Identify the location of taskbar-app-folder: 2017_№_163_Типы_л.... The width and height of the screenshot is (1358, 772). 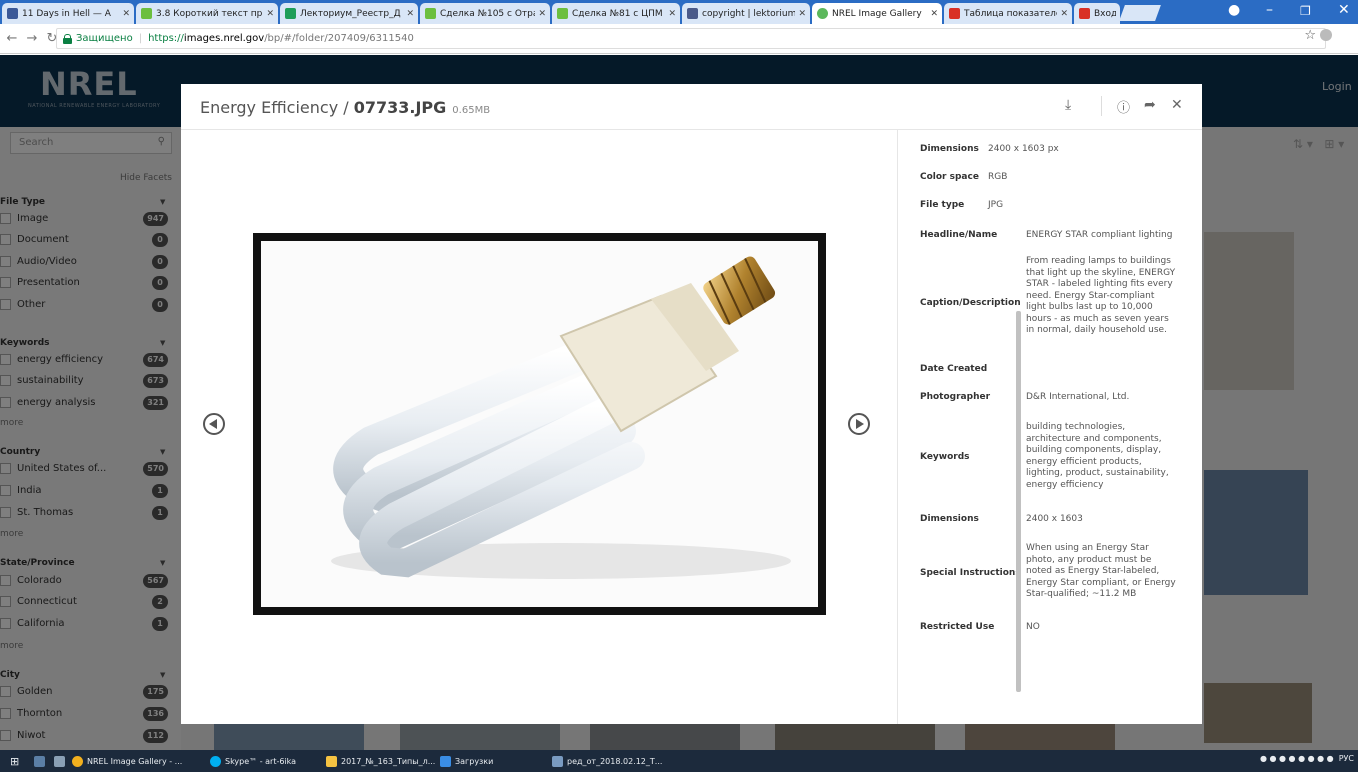
(380, 761).